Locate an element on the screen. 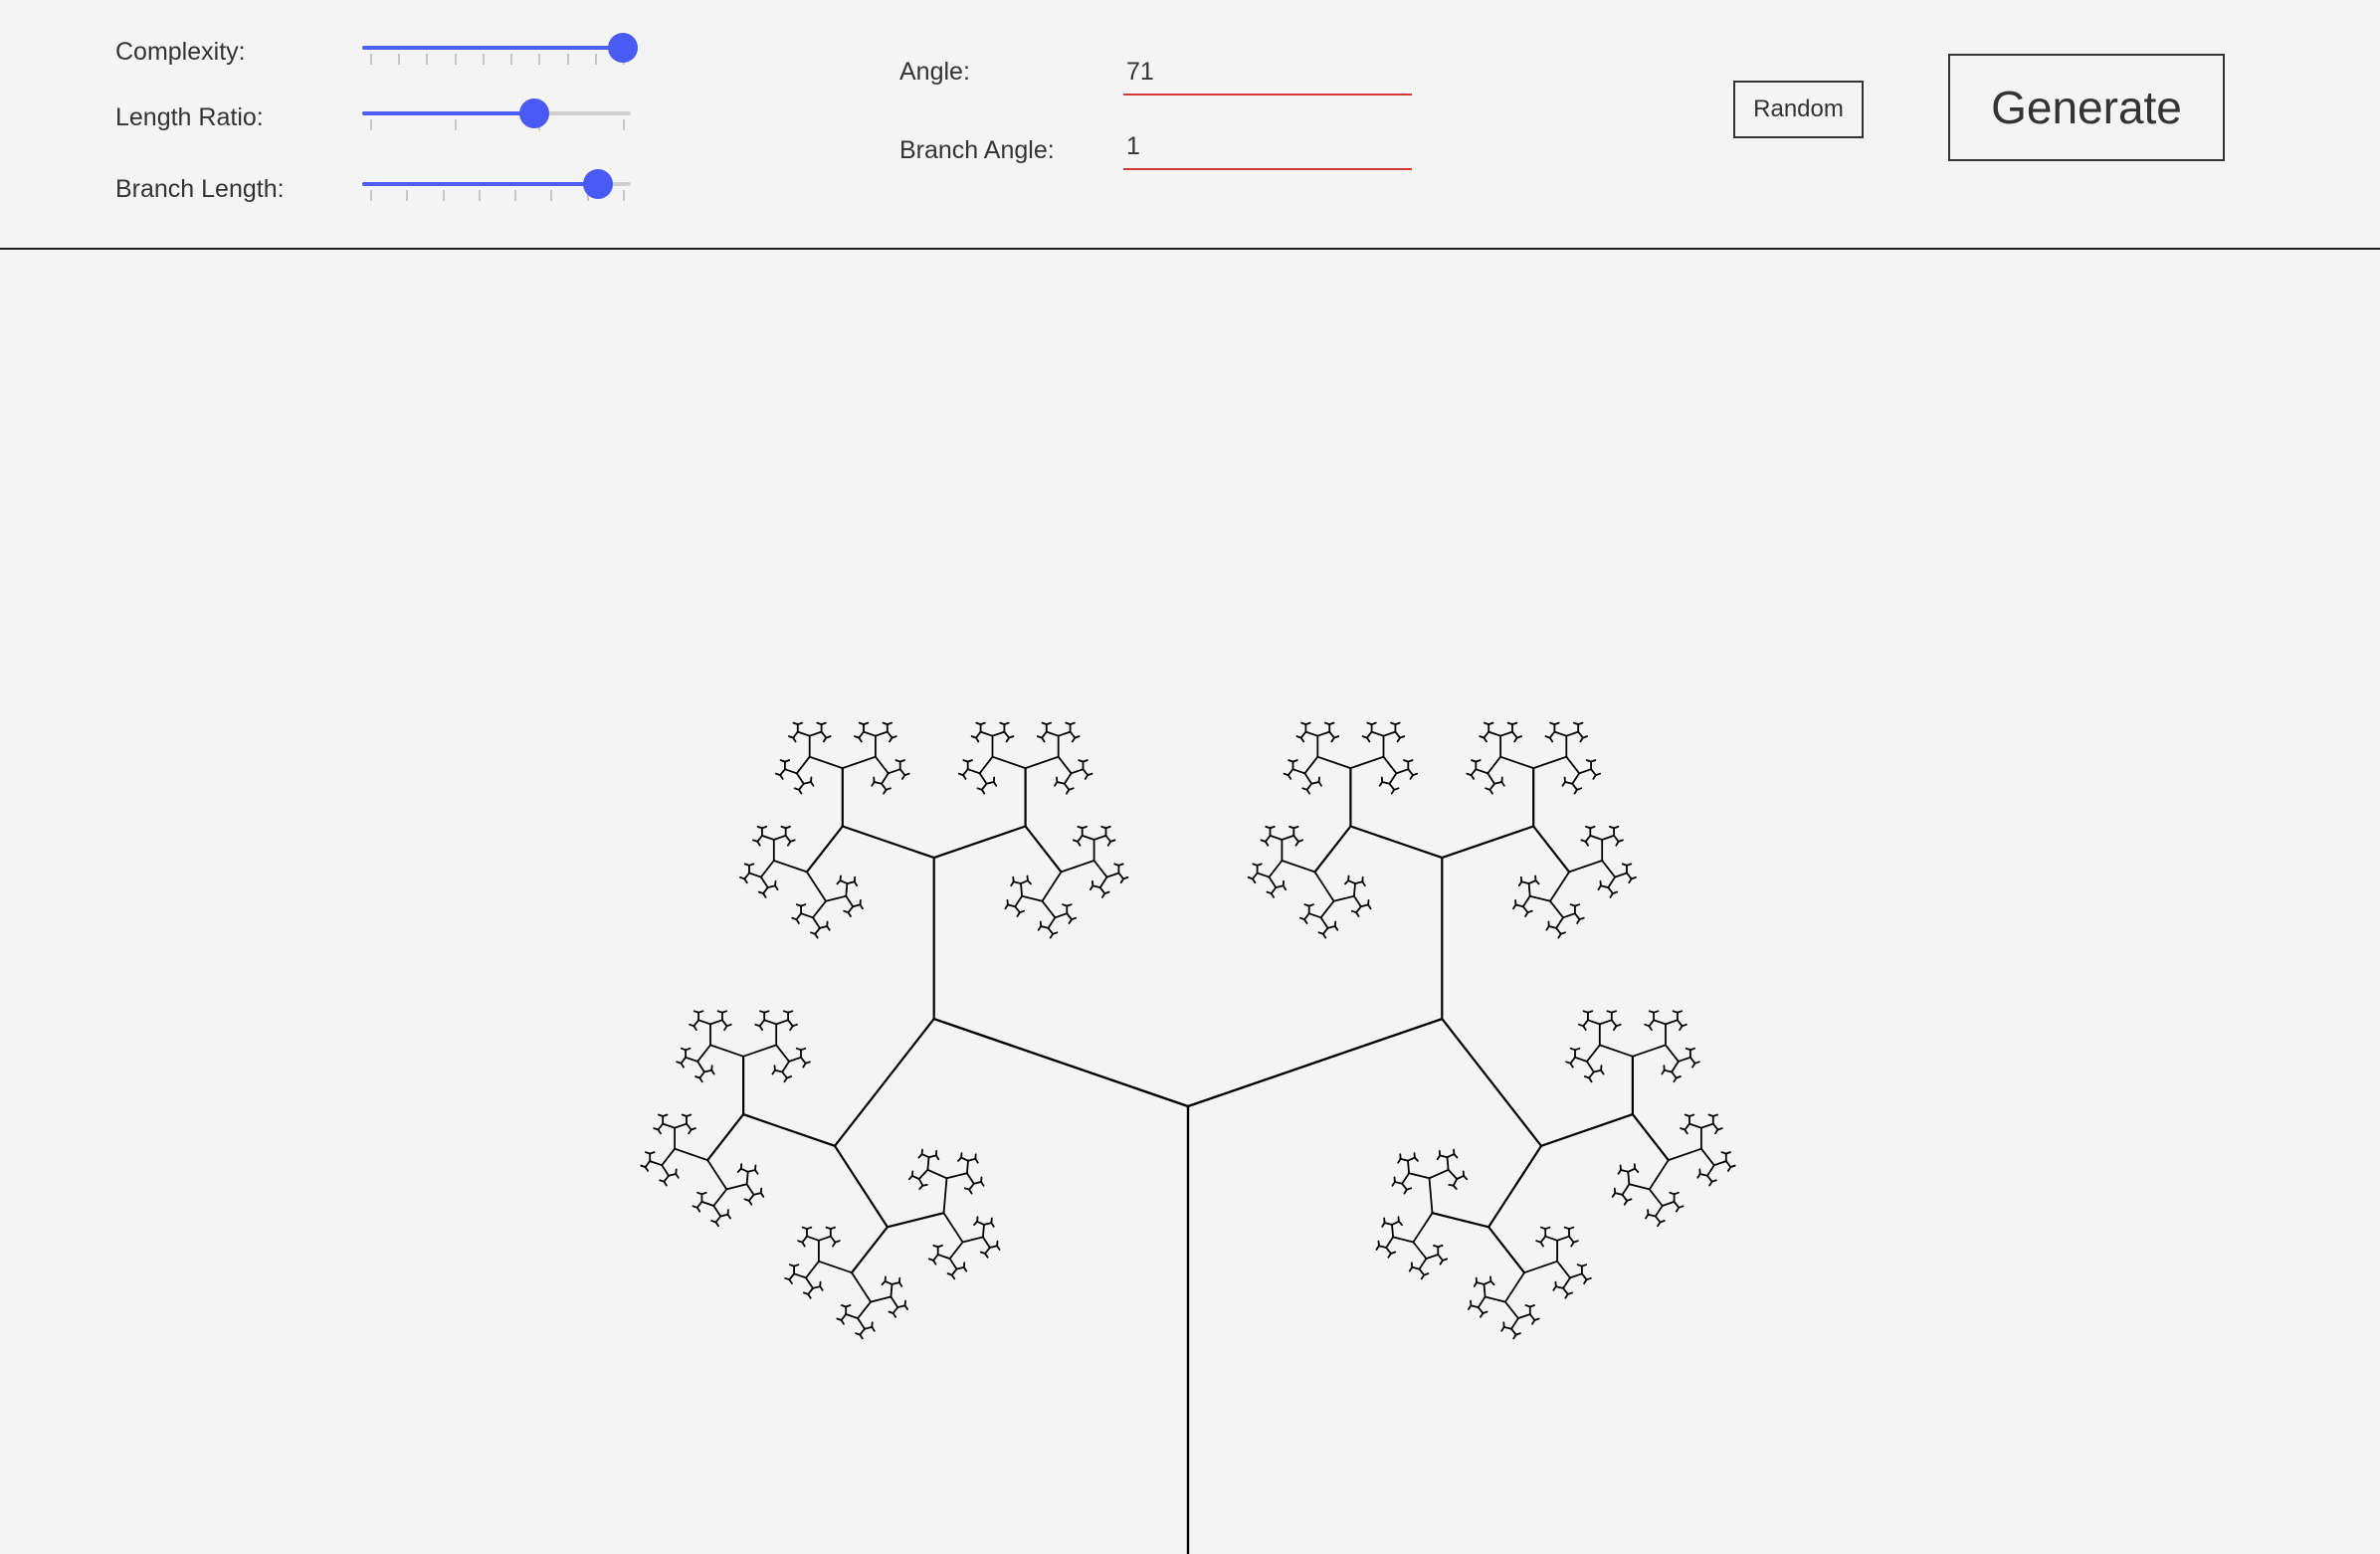  branch-angle-label: Branch Angle: is located at coordinates (977, 150).